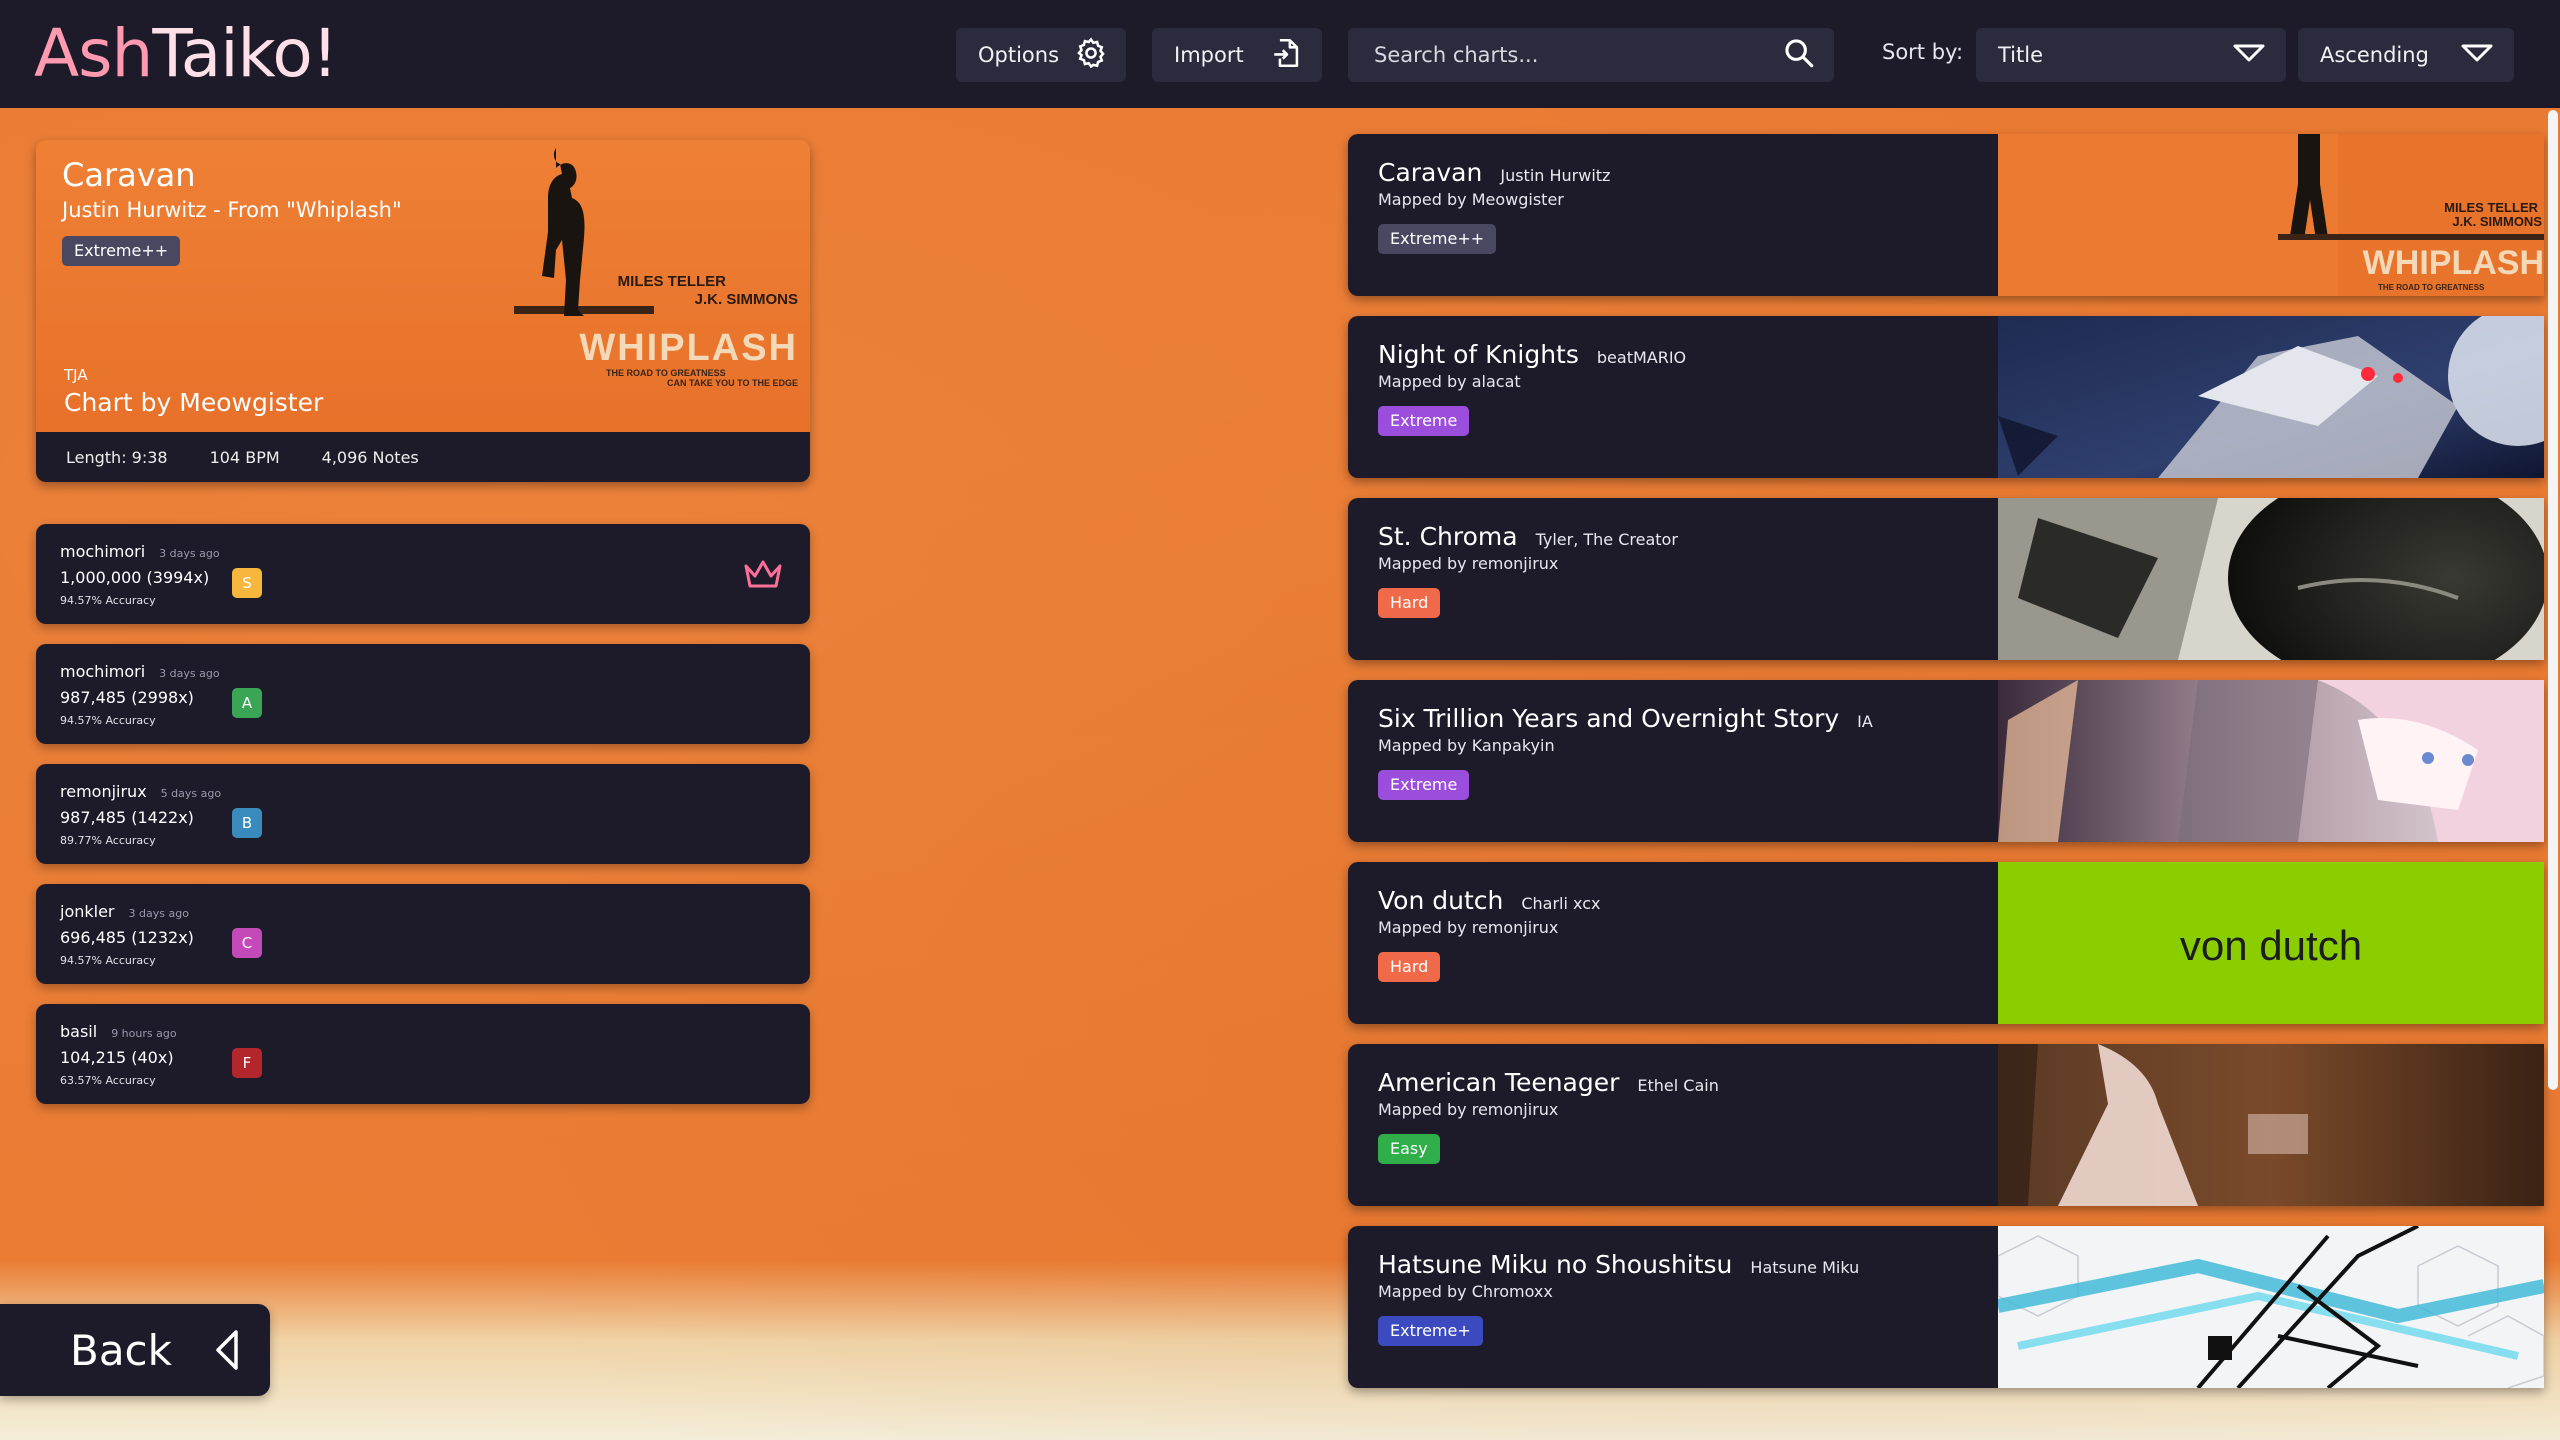  What do you see at coordinates (127, 817) in the screenshot?
I see `score-points: 987,485 (1422x)` at bounding box center [127, 817].